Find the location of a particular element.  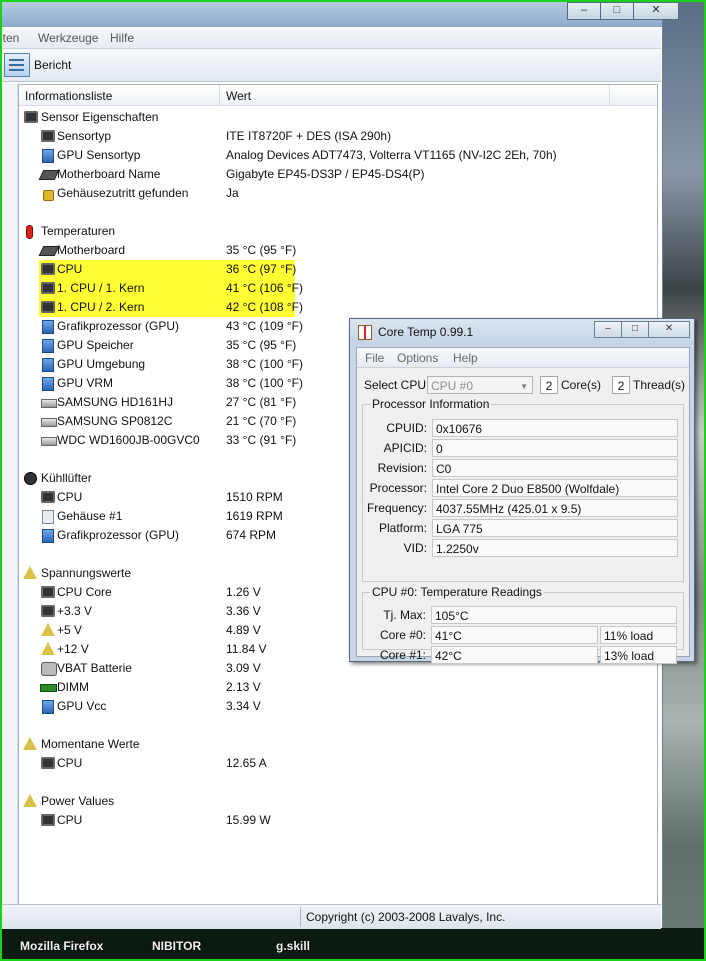

list-item: Sensortyp ITE IT8720F + DES (ISA 290h) is located at coordinates (338, 136).